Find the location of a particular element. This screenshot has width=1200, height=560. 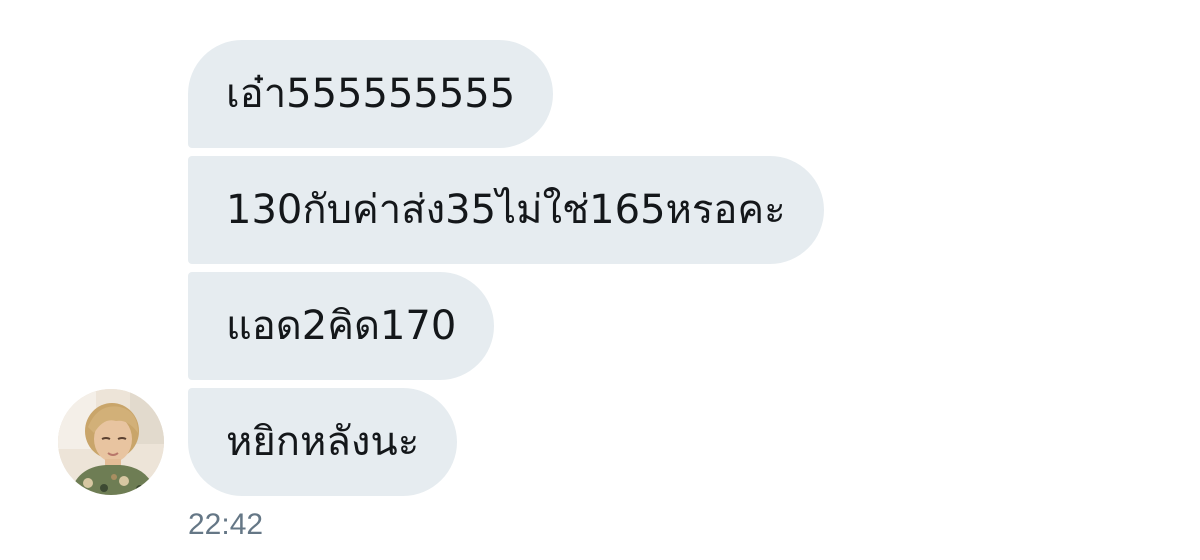

message-bubble: เอ๋า555555555 is located at coordinates (371, 94).